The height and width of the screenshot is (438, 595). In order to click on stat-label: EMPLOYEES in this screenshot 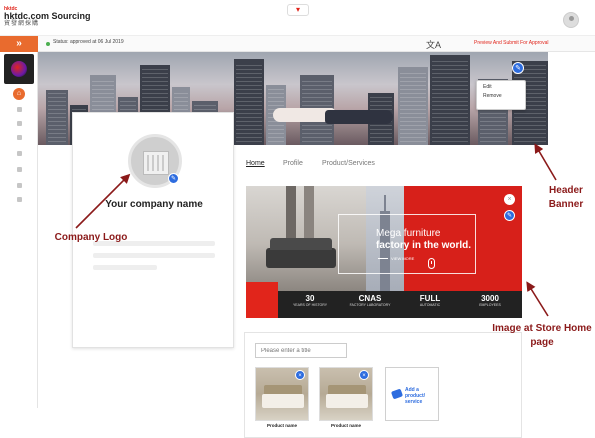, I will do `click(490, 305)`.